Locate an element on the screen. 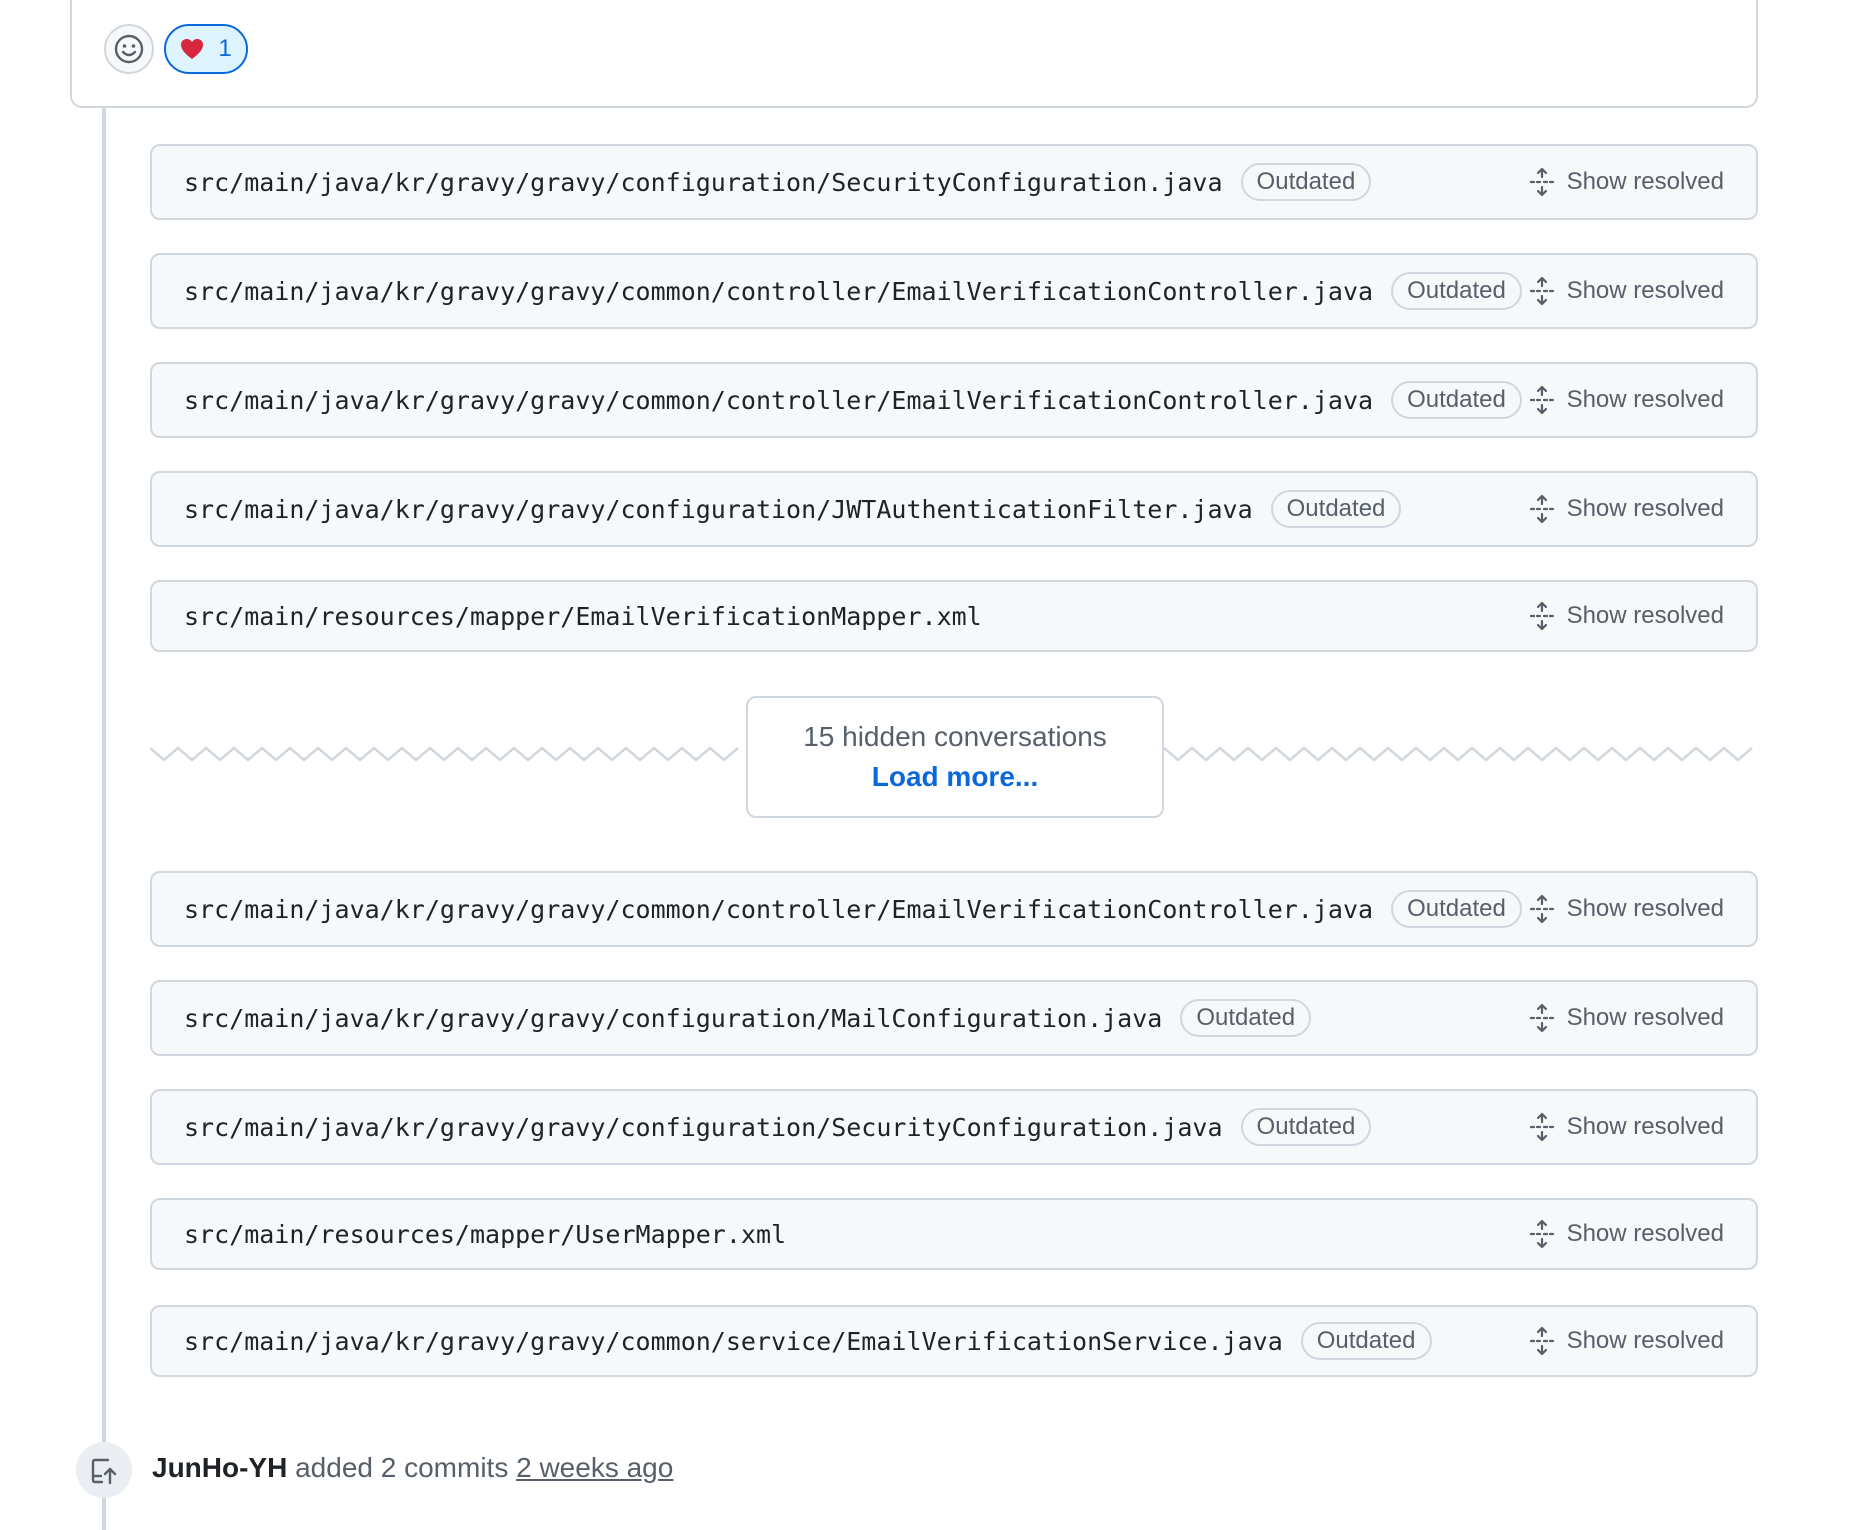 The height and width of the screenshot is (1530, 1870). smiley-icon is located at coordinates (129, 49).